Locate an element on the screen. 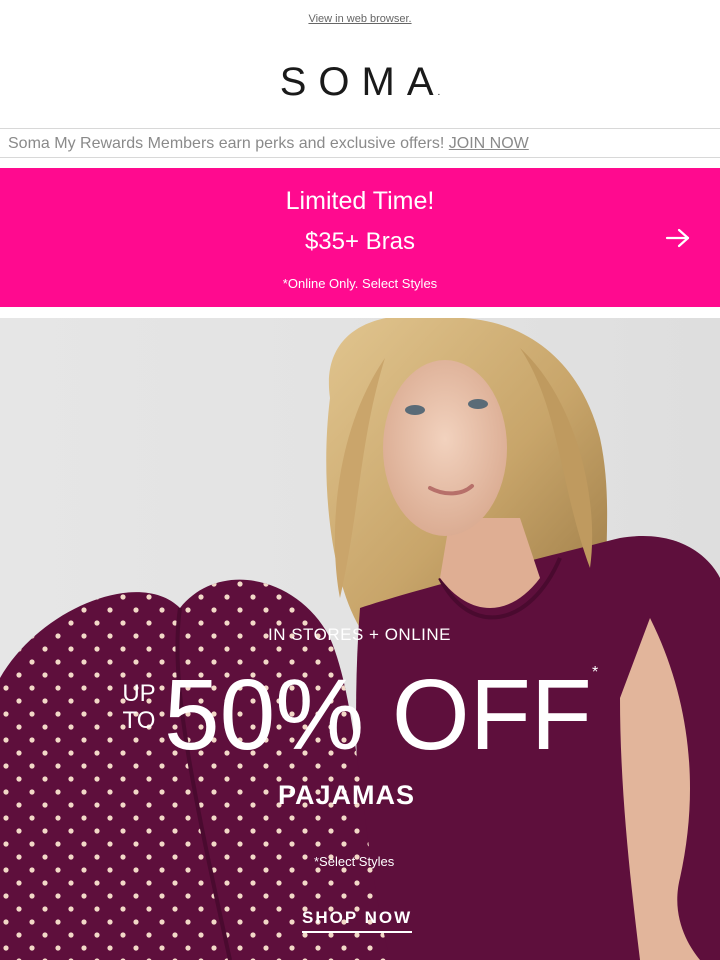  hero-up-to-line1: UP is located at coordinates (139, 693).